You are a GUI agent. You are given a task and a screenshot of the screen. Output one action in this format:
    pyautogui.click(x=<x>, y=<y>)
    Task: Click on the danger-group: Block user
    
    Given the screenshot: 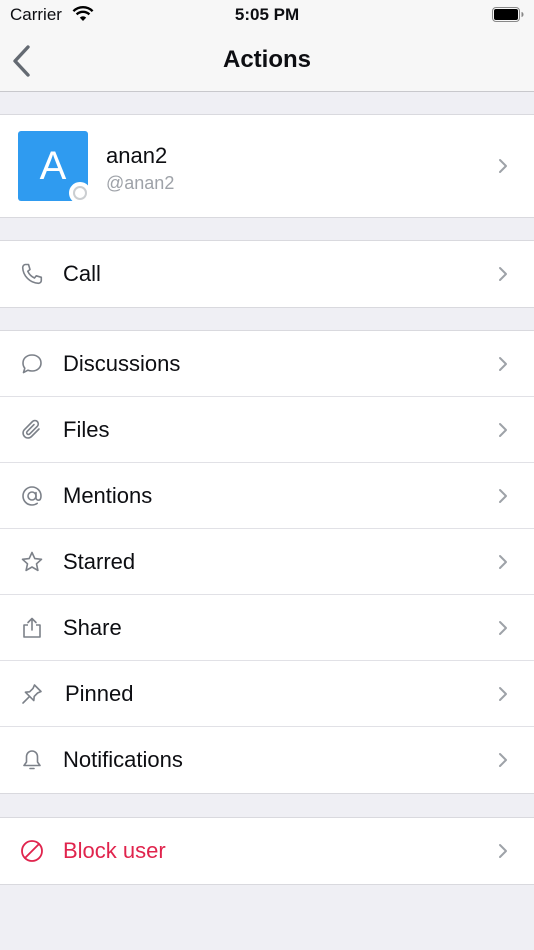 What is the action you would take?
    pyautogui.click(x=267, y=851)
    